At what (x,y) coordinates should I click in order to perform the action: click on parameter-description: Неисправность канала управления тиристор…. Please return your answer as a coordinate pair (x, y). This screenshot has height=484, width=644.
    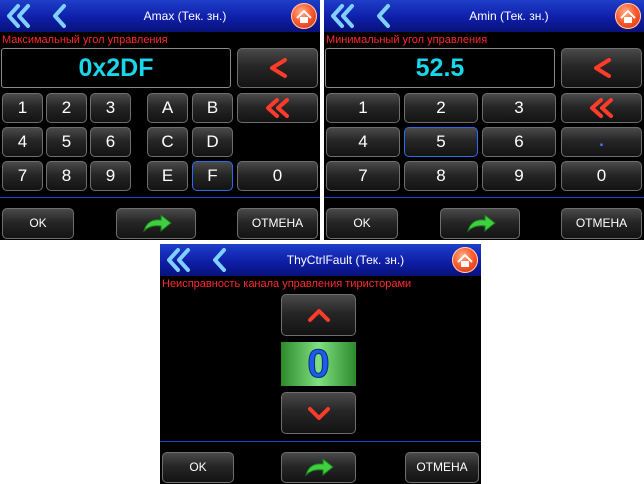
    Looking at the image, I should click on (287, 284).